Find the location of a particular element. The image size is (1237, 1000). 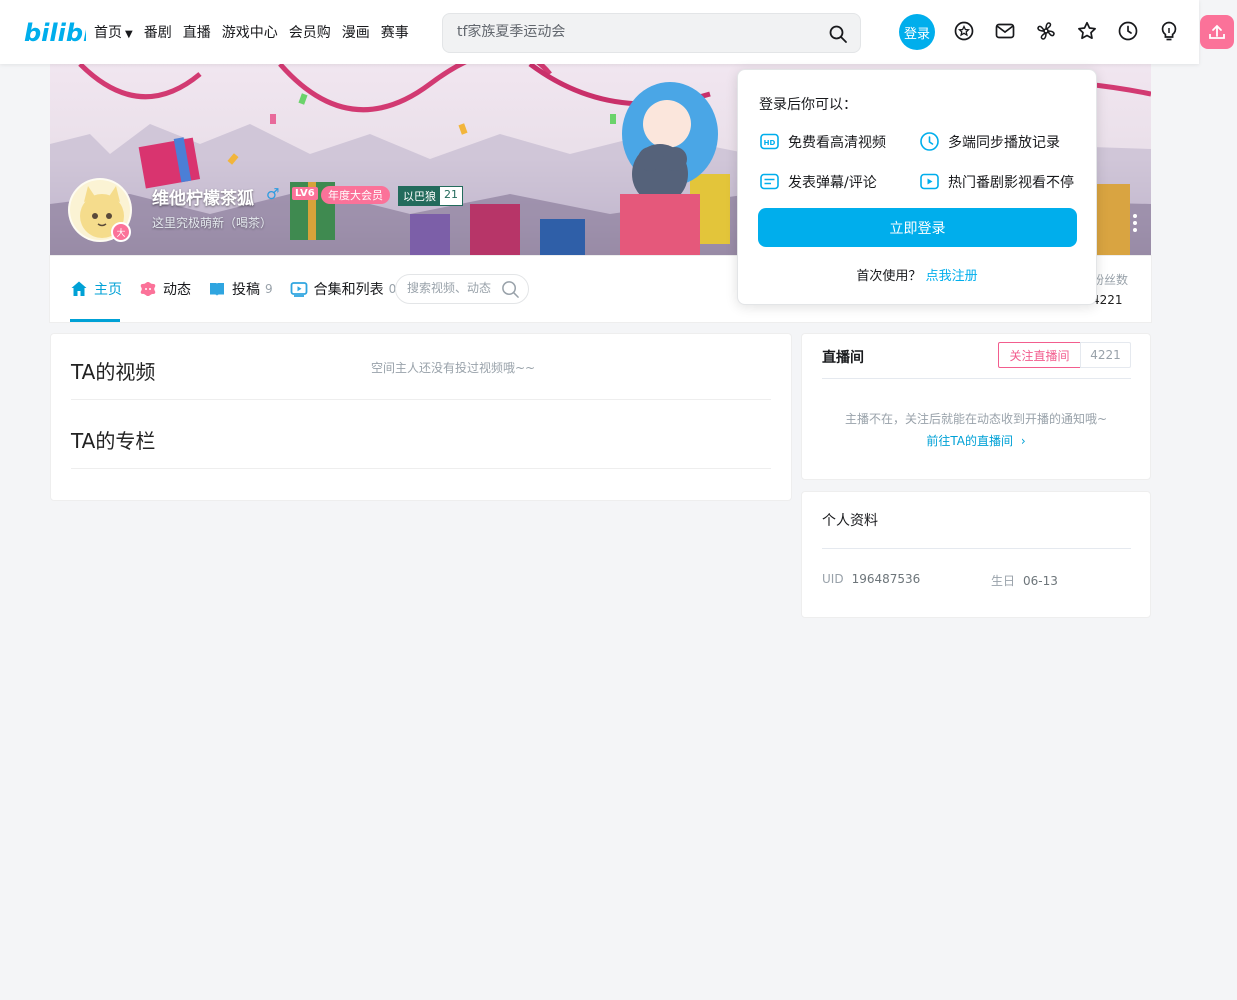

gender-icon: ♂ is located at coordinates (273, 194).